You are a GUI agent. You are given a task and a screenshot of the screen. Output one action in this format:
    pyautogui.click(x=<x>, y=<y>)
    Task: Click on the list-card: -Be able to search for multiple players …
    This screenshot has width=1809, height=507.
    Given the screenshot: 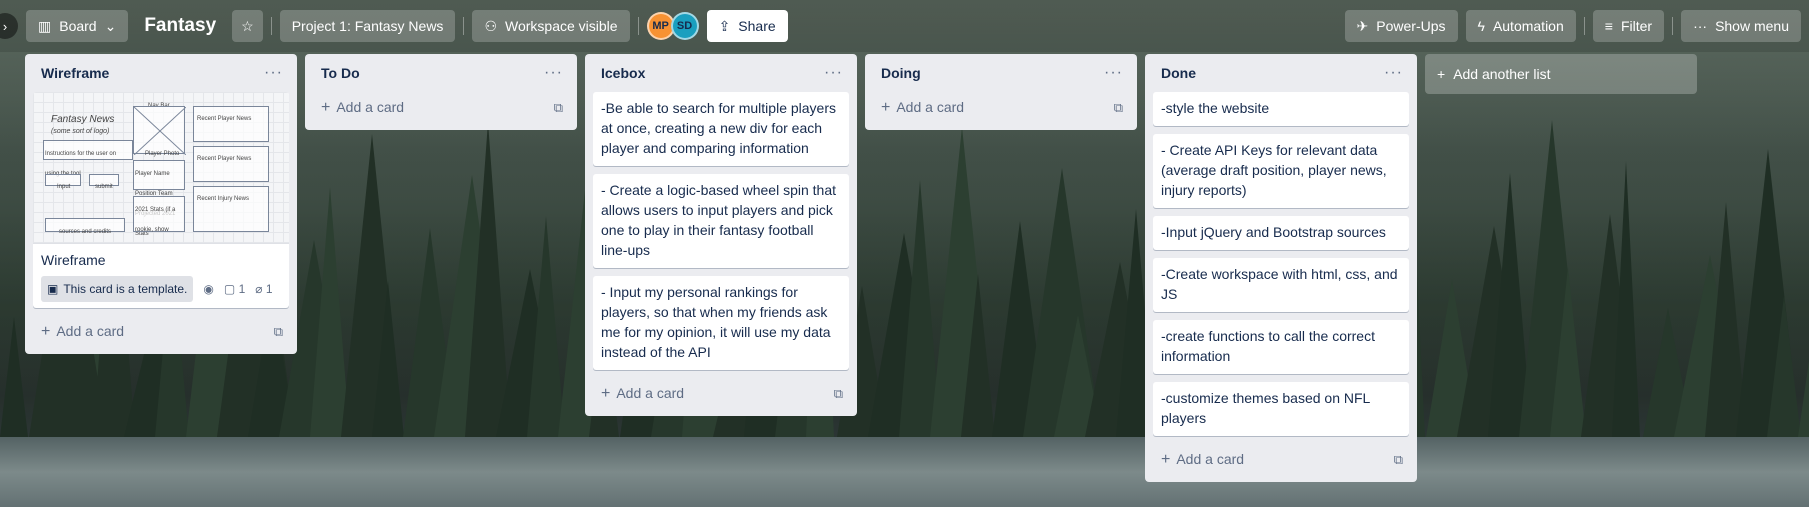 What is the action you would take?
    pyautogui.click(x=721, y=129)
    